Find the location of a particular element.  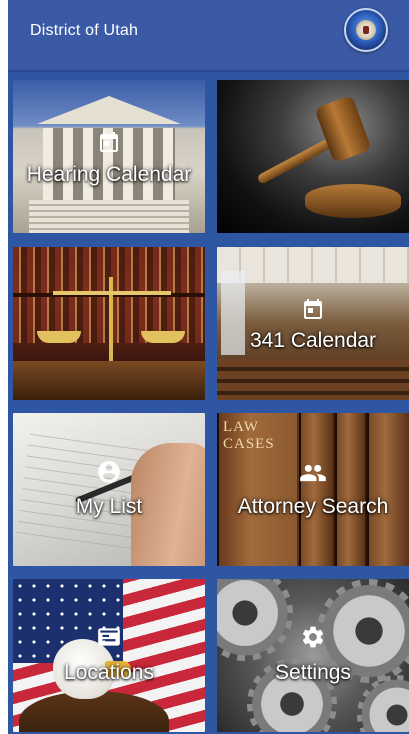

law-books-photo: LAW CASES is located at coordinates (313, 489).